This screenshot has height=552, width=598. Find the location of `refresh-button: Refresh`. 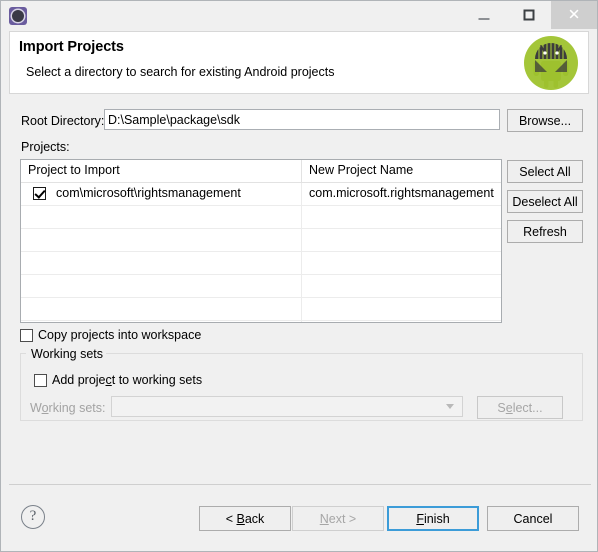

refresh-button: Refresh is located at coordinates (545, 231).